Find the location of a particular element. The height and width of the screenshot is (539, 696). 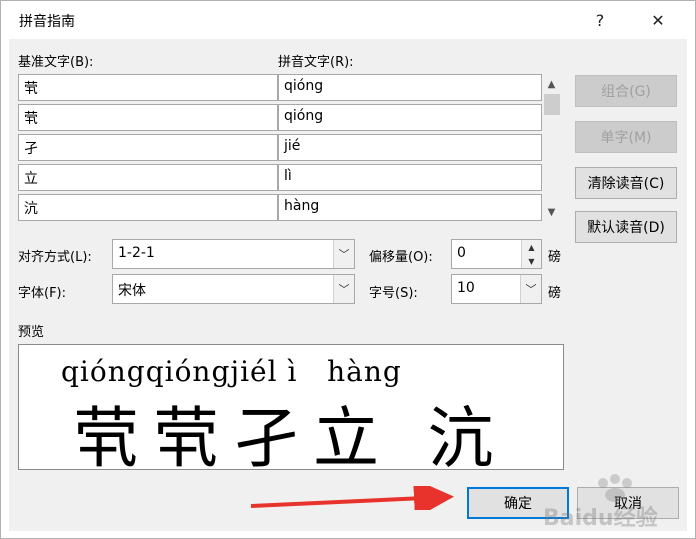

pinyin-cell: jié is located at coordinates (410, 147).